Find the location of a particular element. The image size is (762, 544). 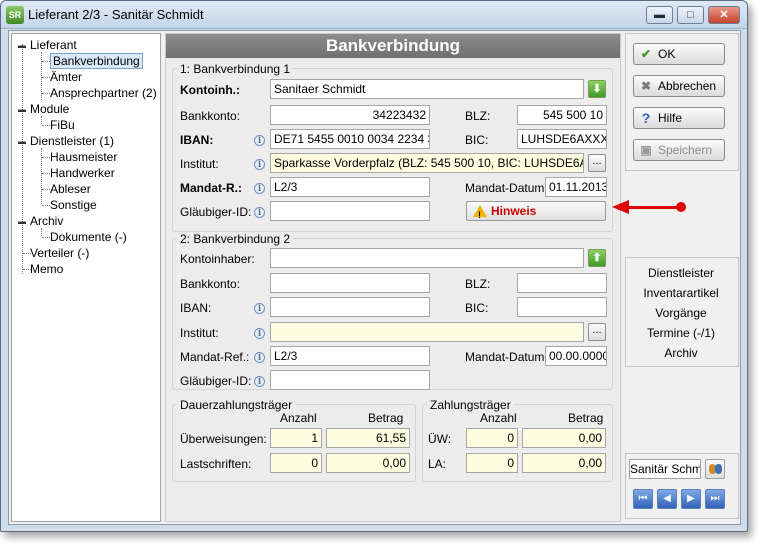

zahlungstraeger-title: Zahlungsträger is located at coordinates (470, 405).